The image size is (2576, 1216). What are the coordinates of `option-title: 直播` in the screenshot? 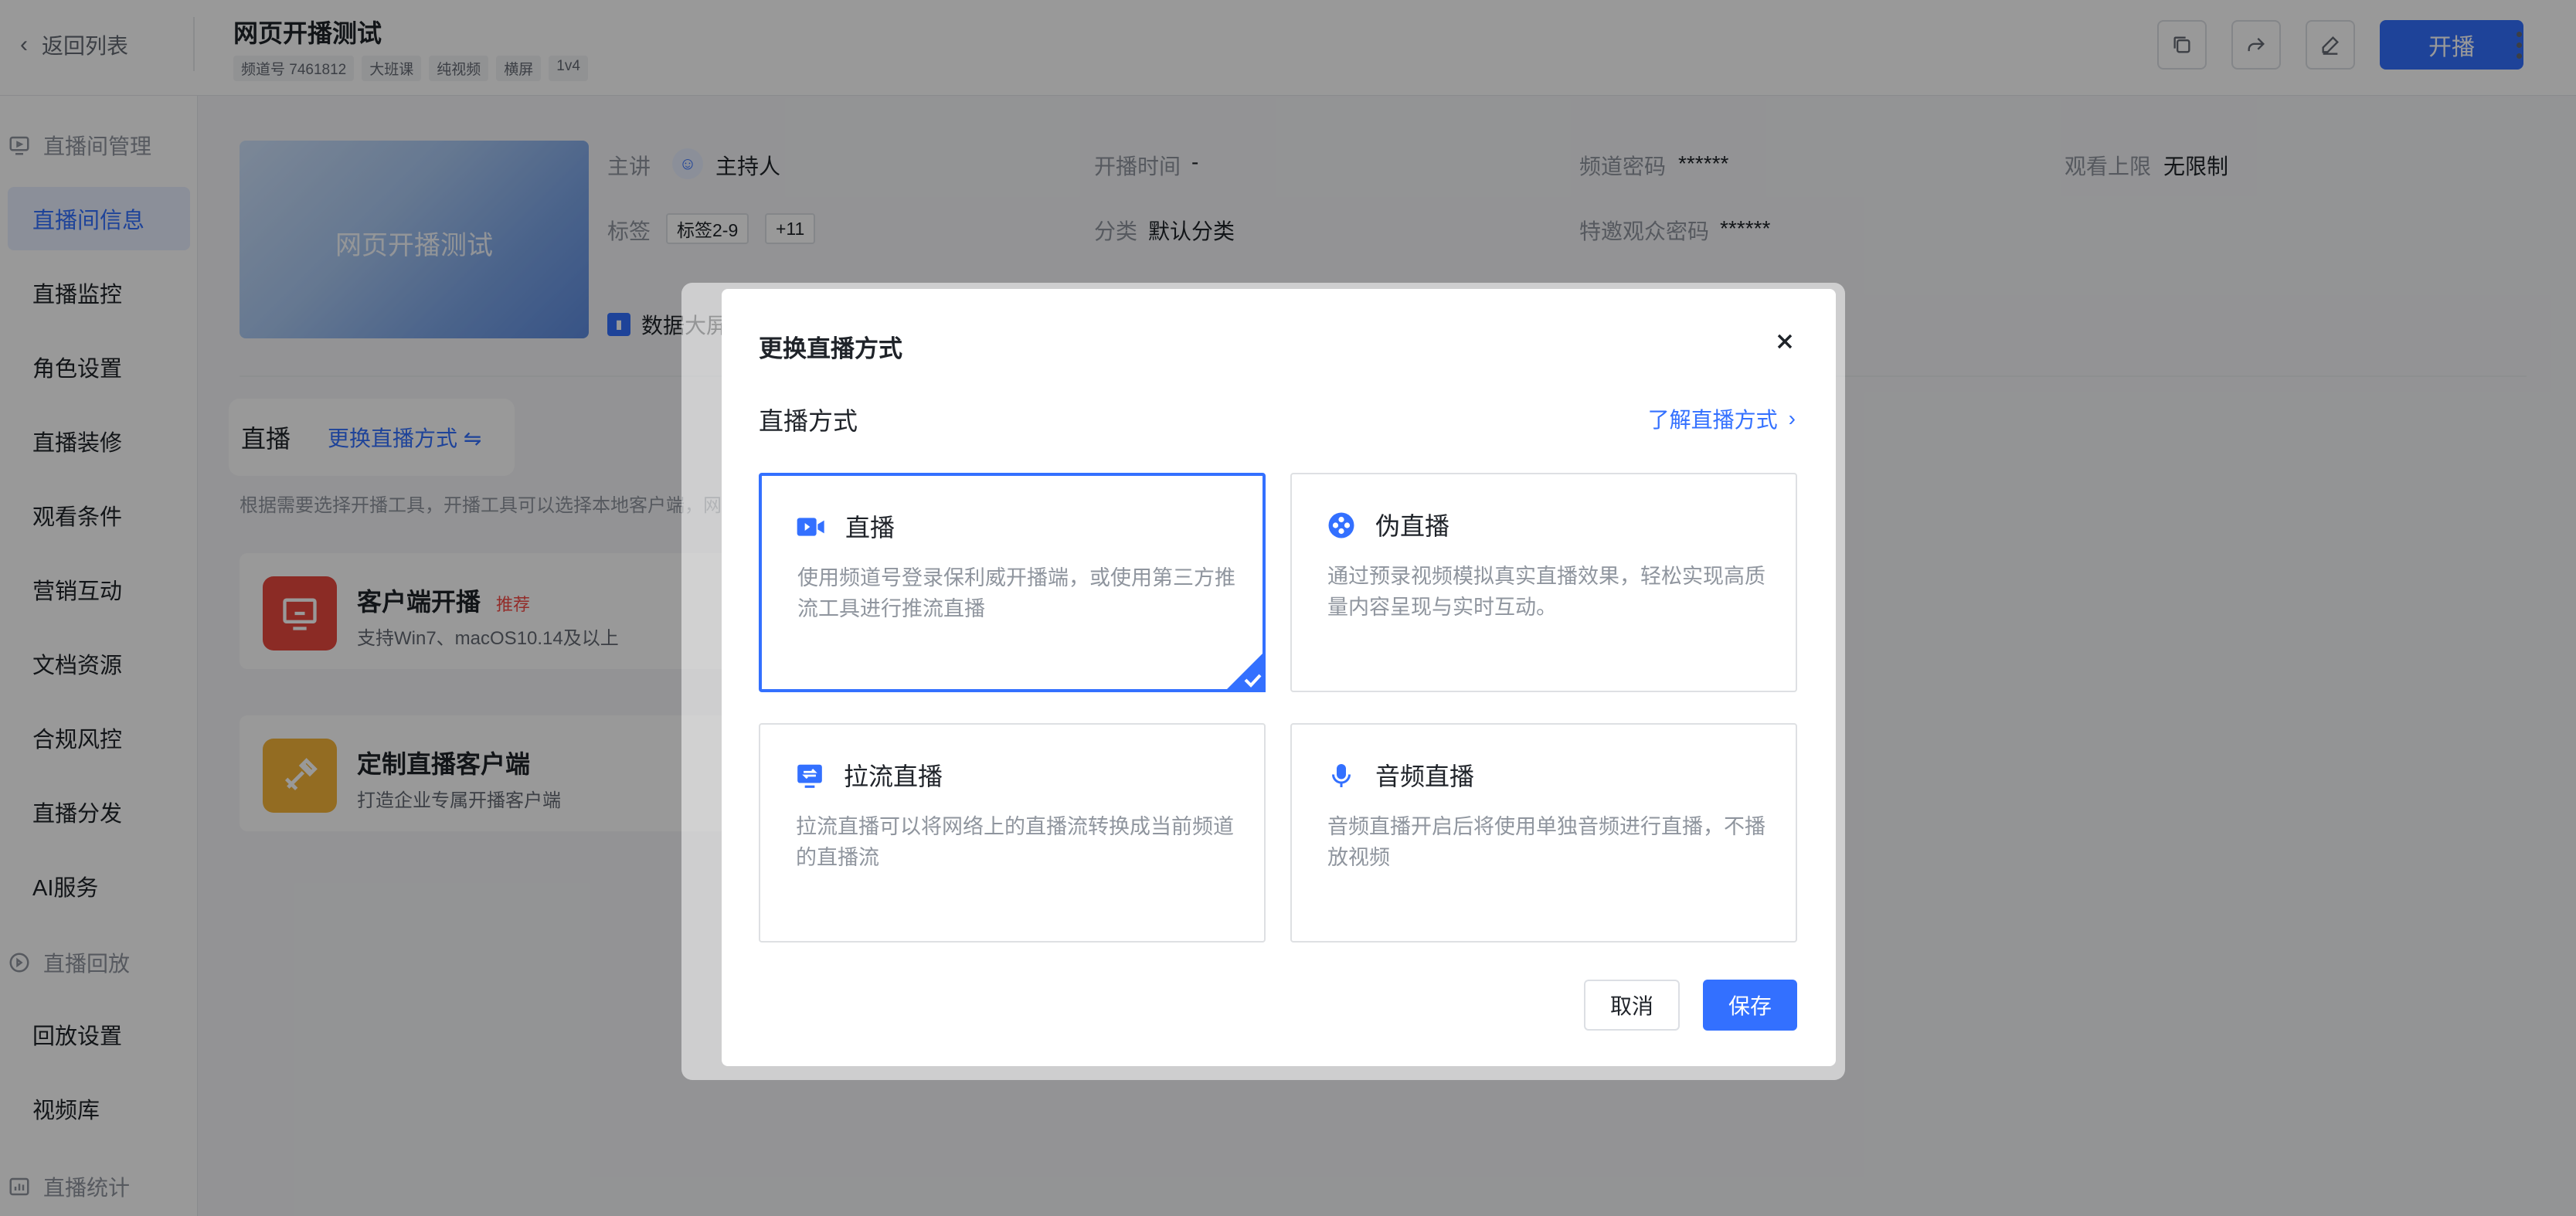 It's located at (870, 528).